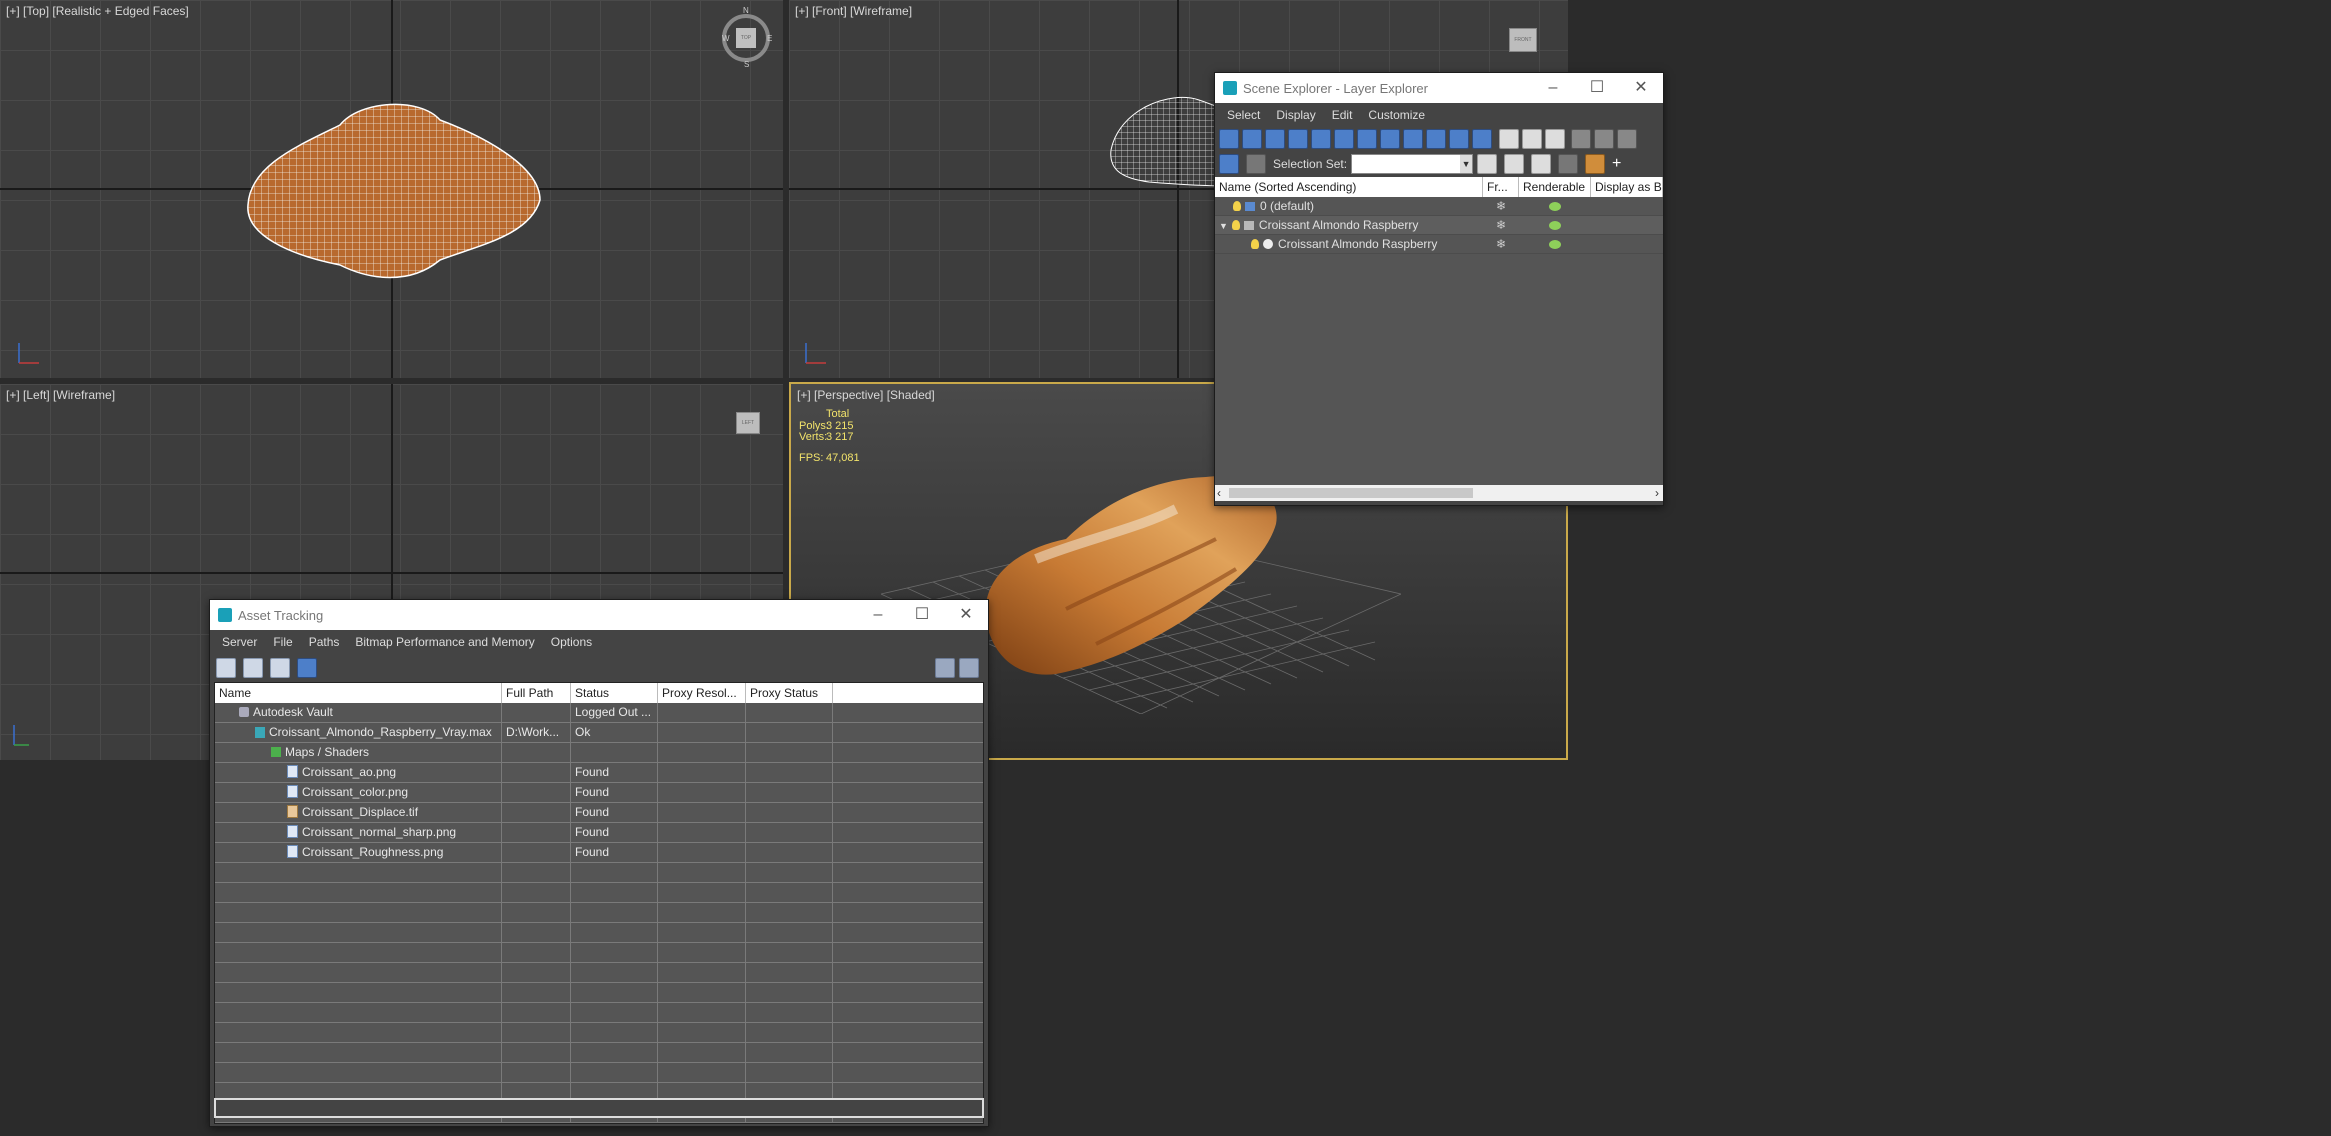 This screenshot has width=2331, height=1136. What do you see at coordinates (1275, 139) in the screenshot?
I see `filter-lights-icon` at bounding box center [1275, 139].